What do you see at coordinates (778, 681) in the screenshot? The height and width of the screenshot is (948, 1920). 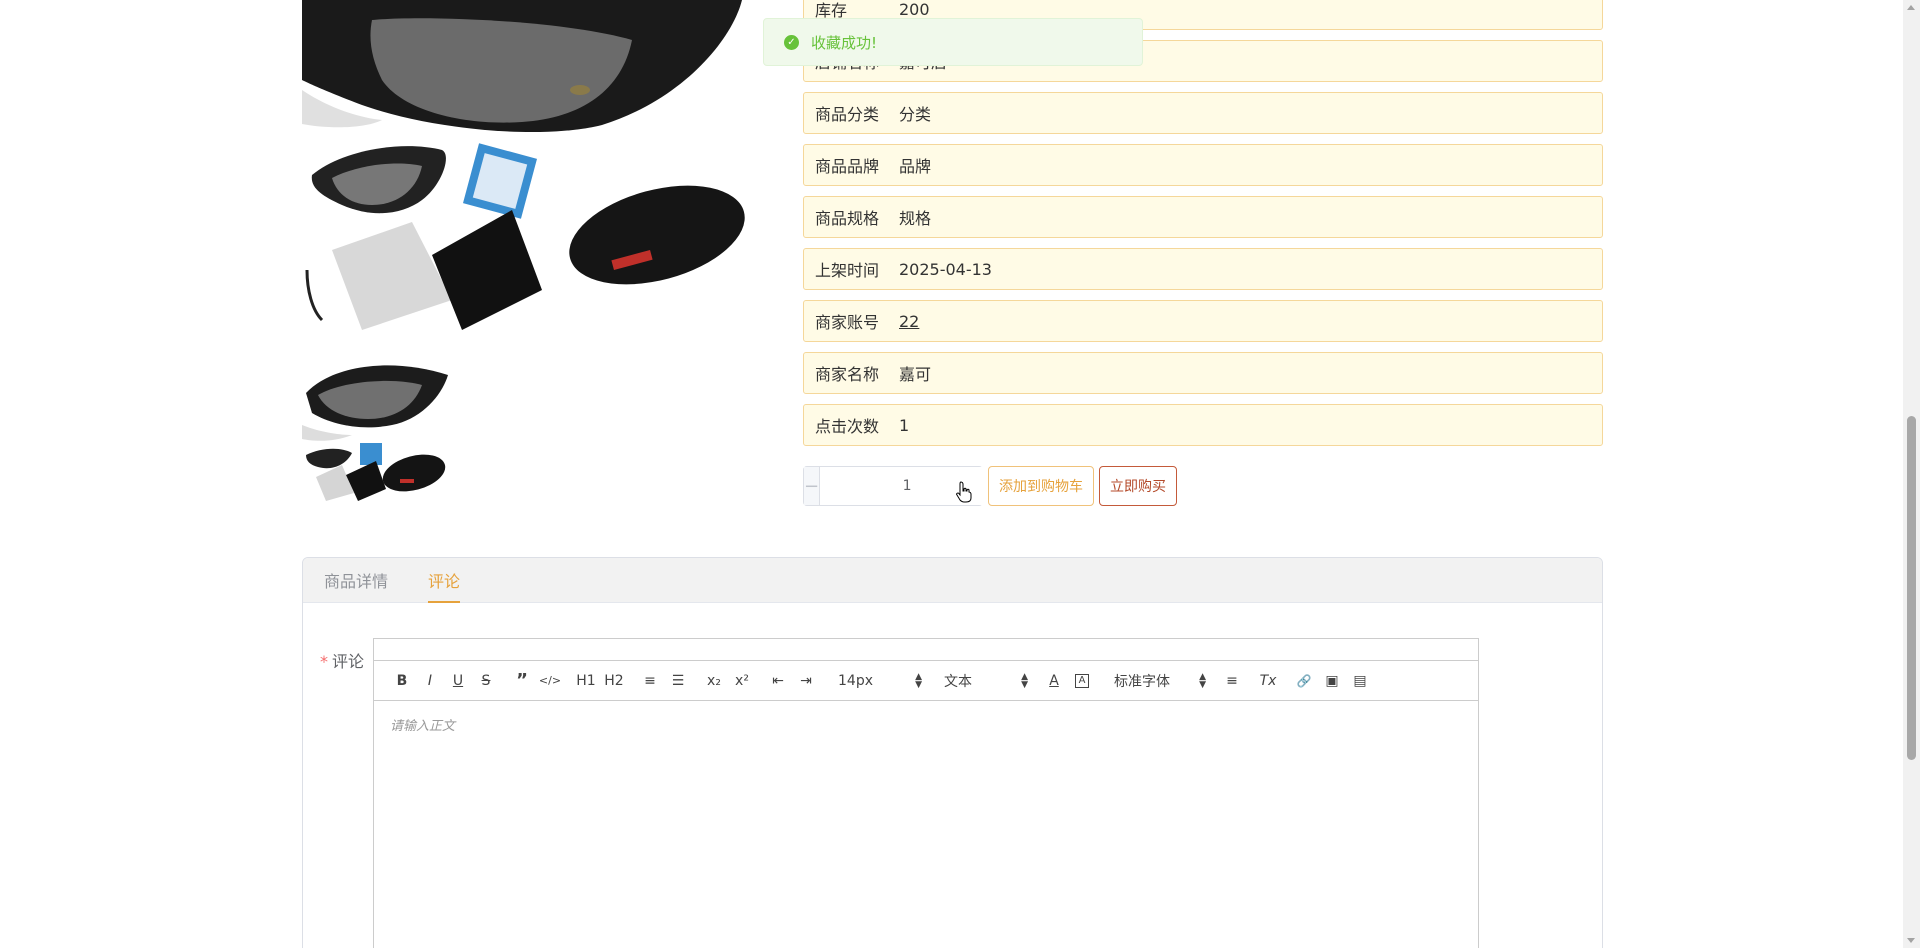 I see `outdent-icon: ⇤` at bounding box center [778, 681].